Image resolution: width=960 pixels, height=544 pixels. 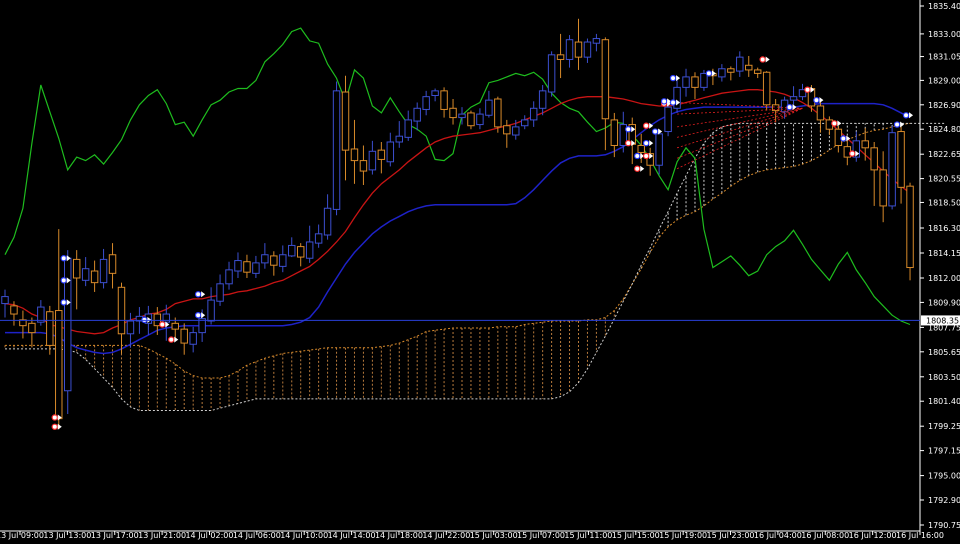 What do you see at coordinates (731, 535) in the screenshot?
I see `time-tick-label: 15 Jul 23:00` at bounding box center [731, 535].